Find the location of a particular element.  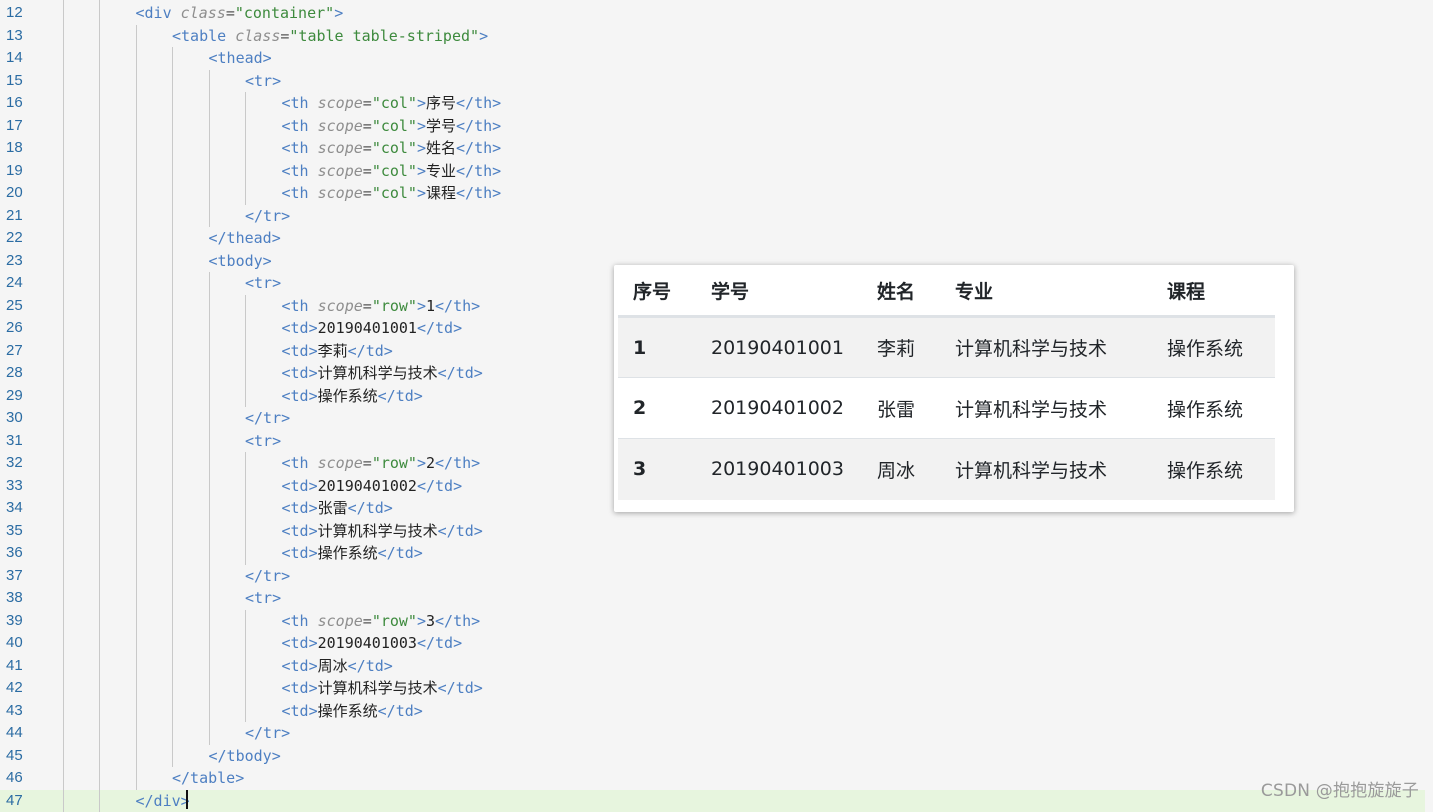

text-token: 20190401002 is located at coordinates (367, 486).